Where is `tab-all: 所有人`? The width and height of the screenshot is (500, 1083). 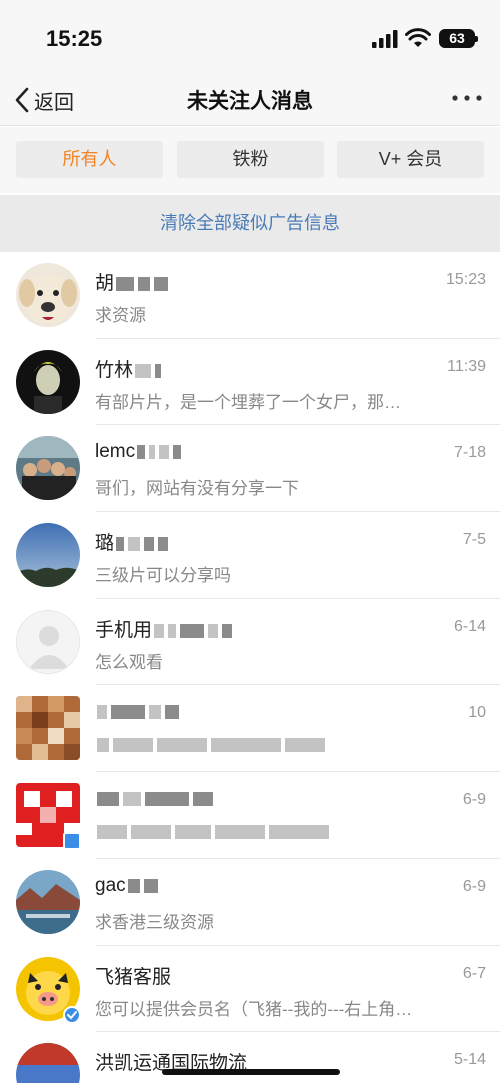 tab-all: 所有人 is located at coordinates (89, 159).